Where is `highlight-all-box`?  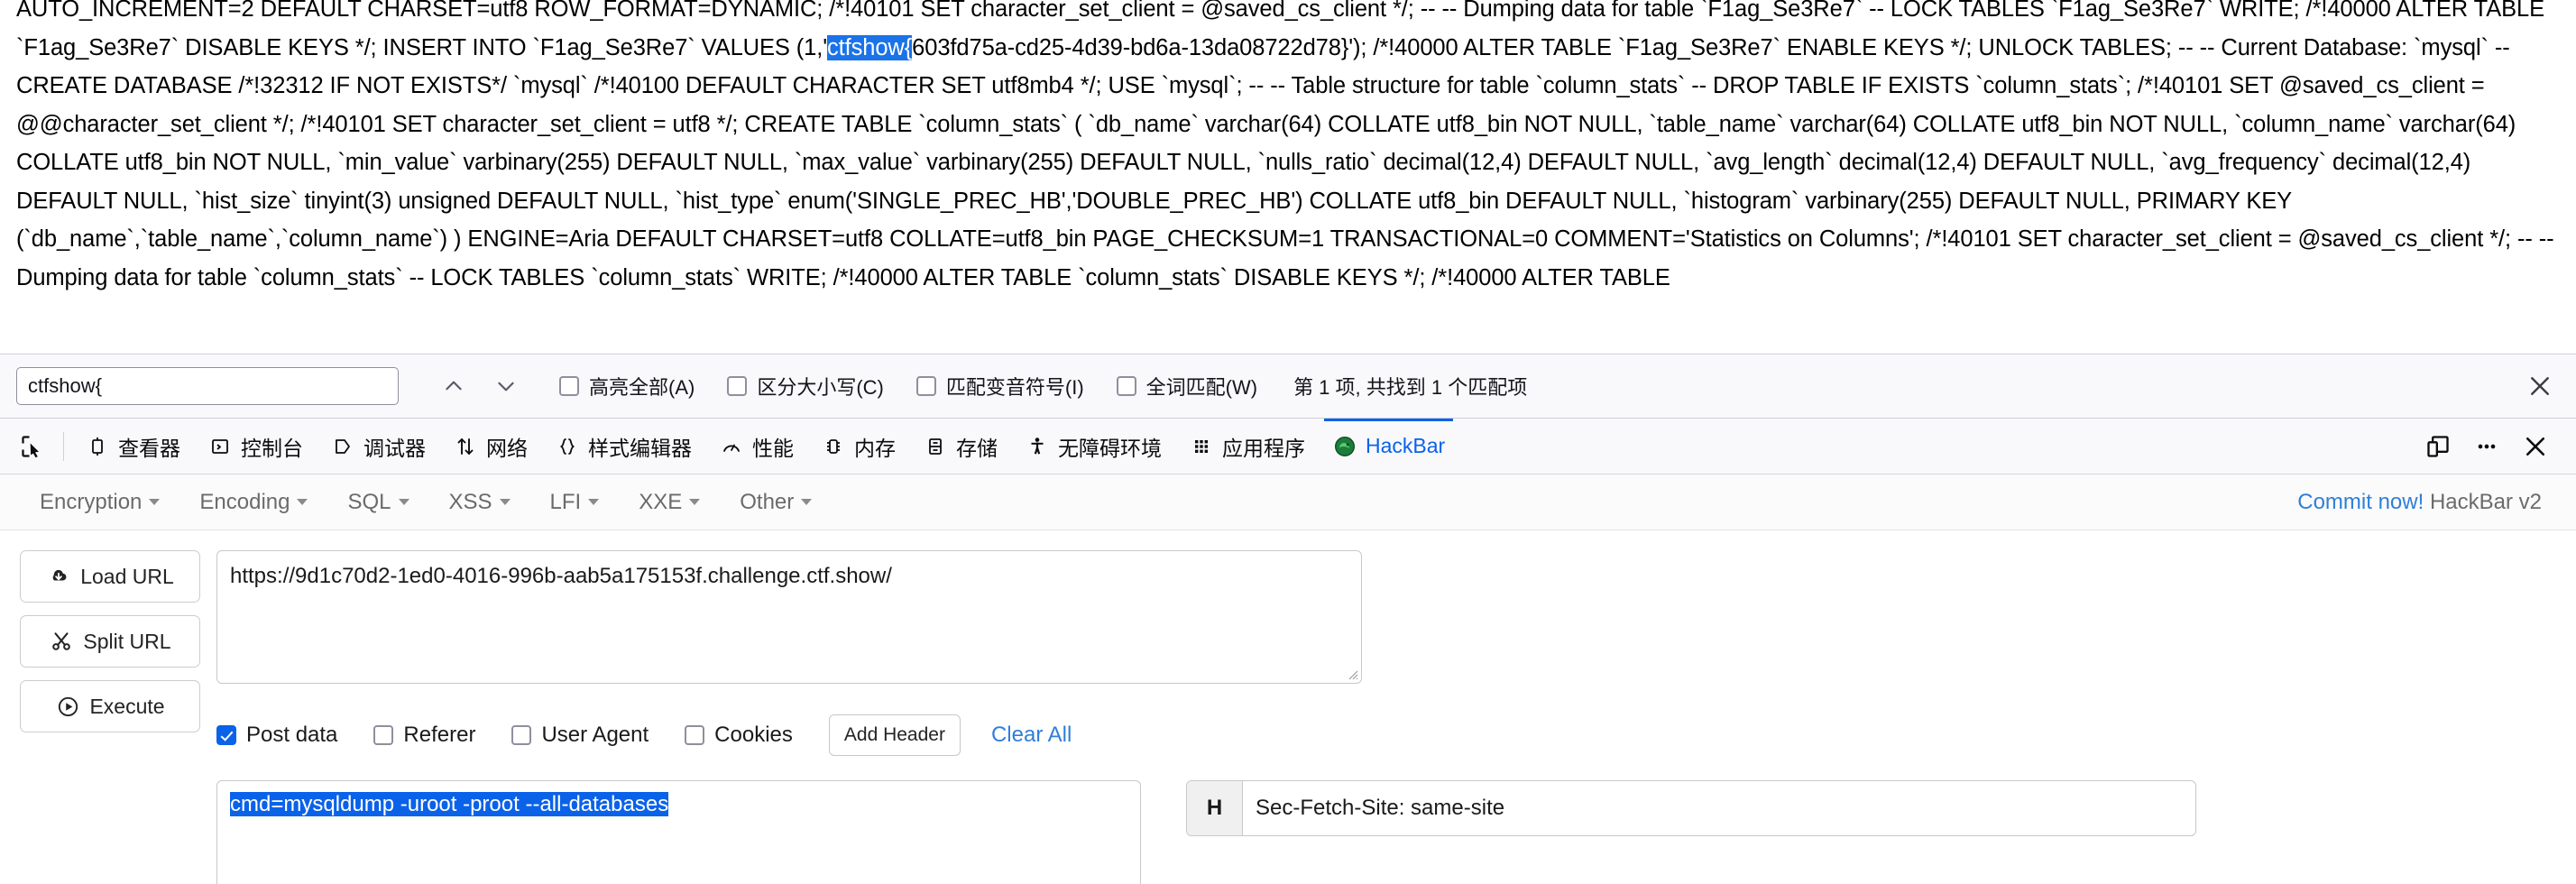 highlight-all-box is located at coordinates (569, 386).